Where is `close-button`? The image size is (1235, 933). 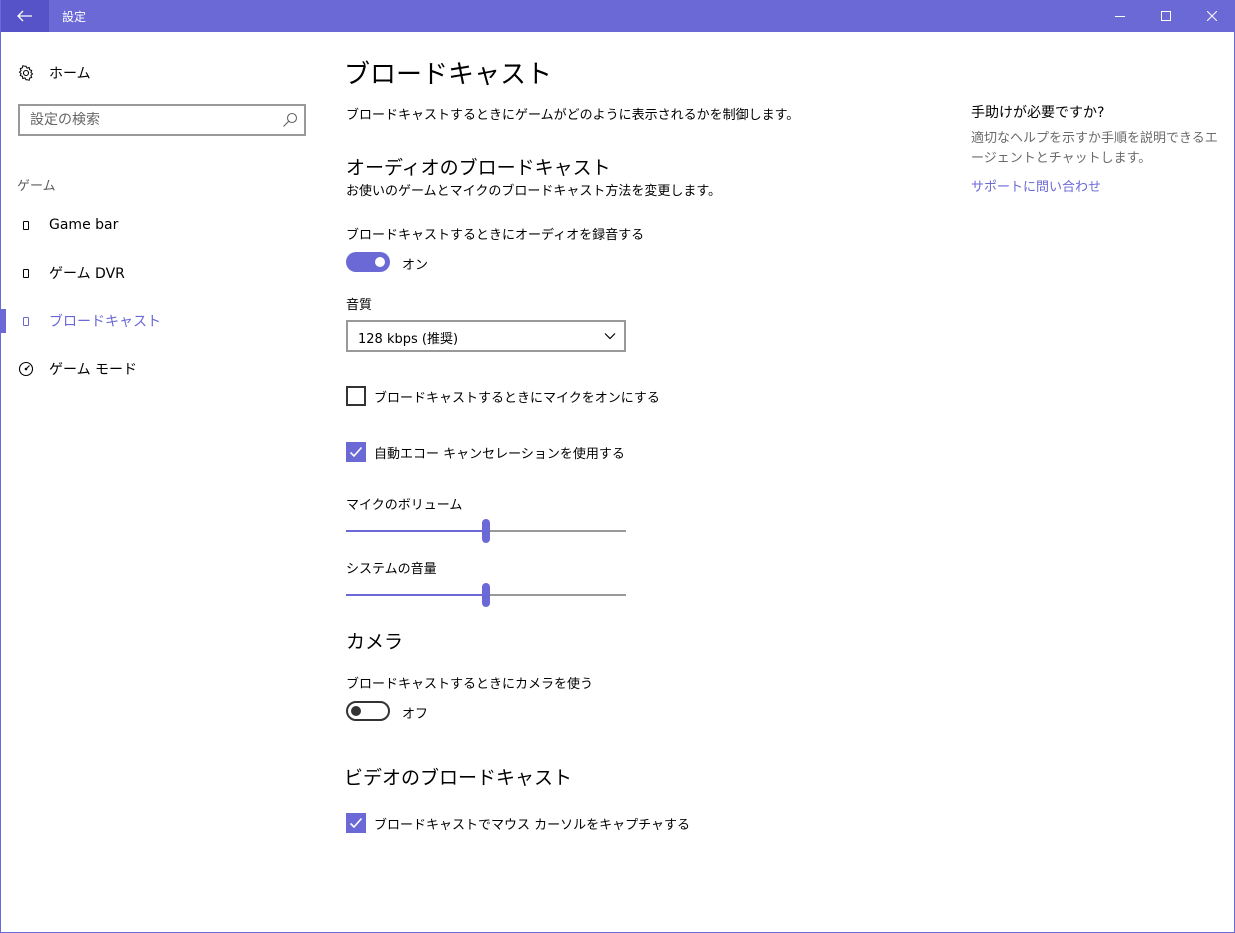
close-button is located at coordinates (1212, 16).